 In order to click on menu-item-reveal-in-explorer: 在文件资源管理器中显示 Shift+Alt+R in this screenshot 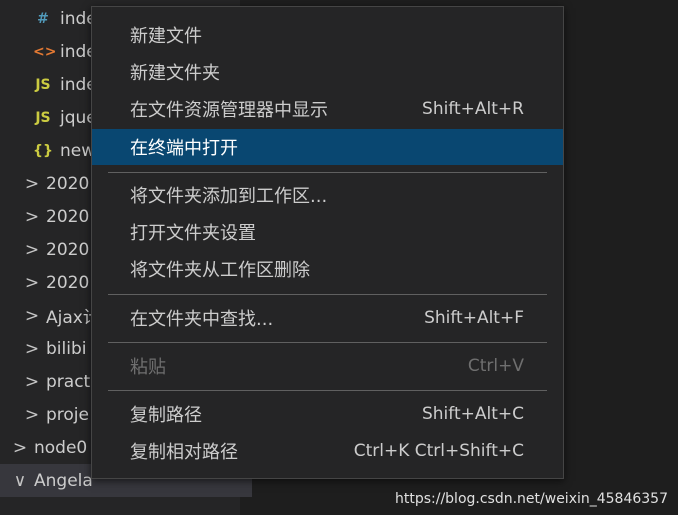, I will do `click(327, 109)`.